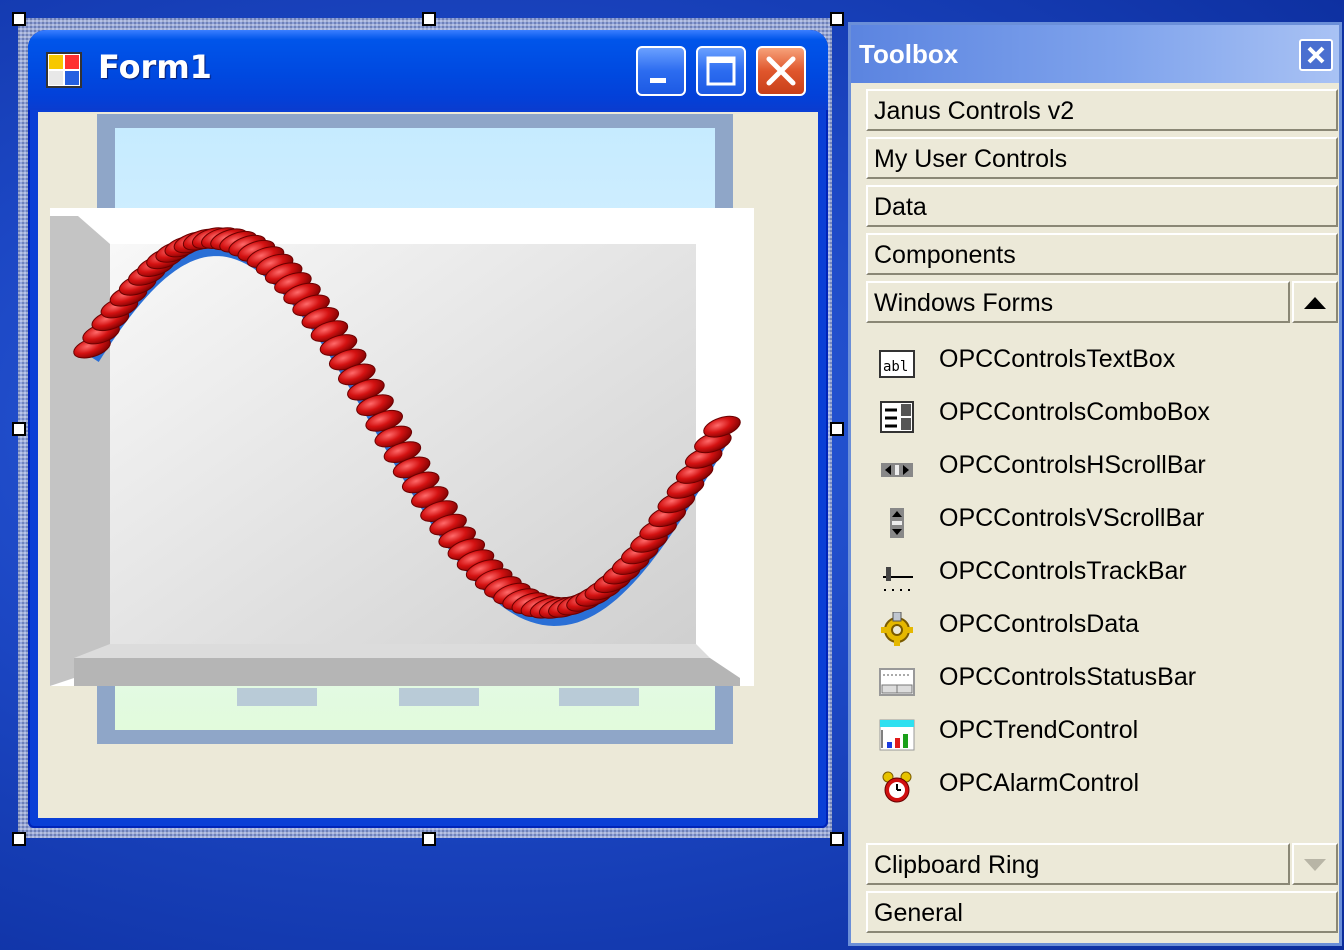 The width and height of the screenshot is (1344, 950). I want to click on tool-item-alarm-control: OPCAlarmControl, so click(1097, 787).